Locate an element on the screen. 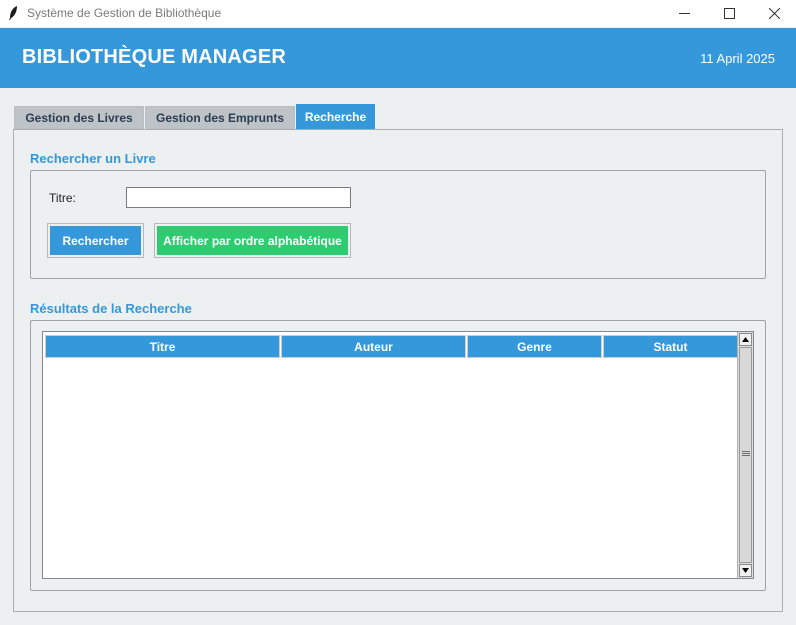 This screenshot has width=796, height=625. column-header-statut: Statut is located at coordinates (670, 346).